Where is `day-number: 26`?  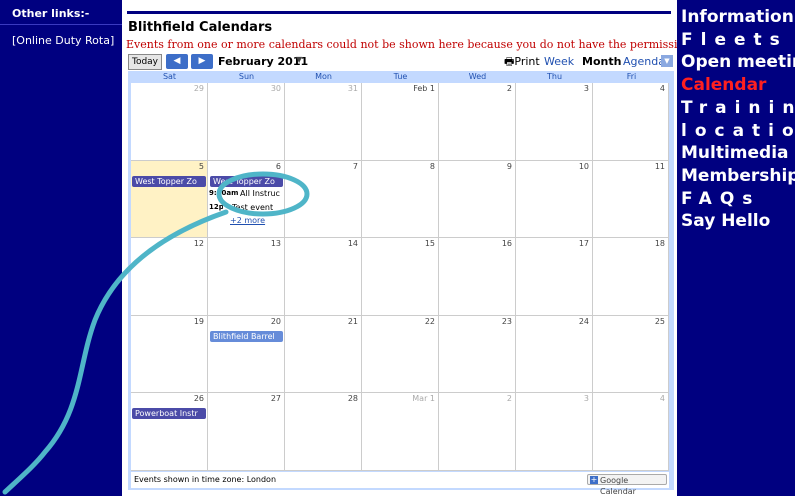
day-number: 26 is located at coordinates (199, 398).